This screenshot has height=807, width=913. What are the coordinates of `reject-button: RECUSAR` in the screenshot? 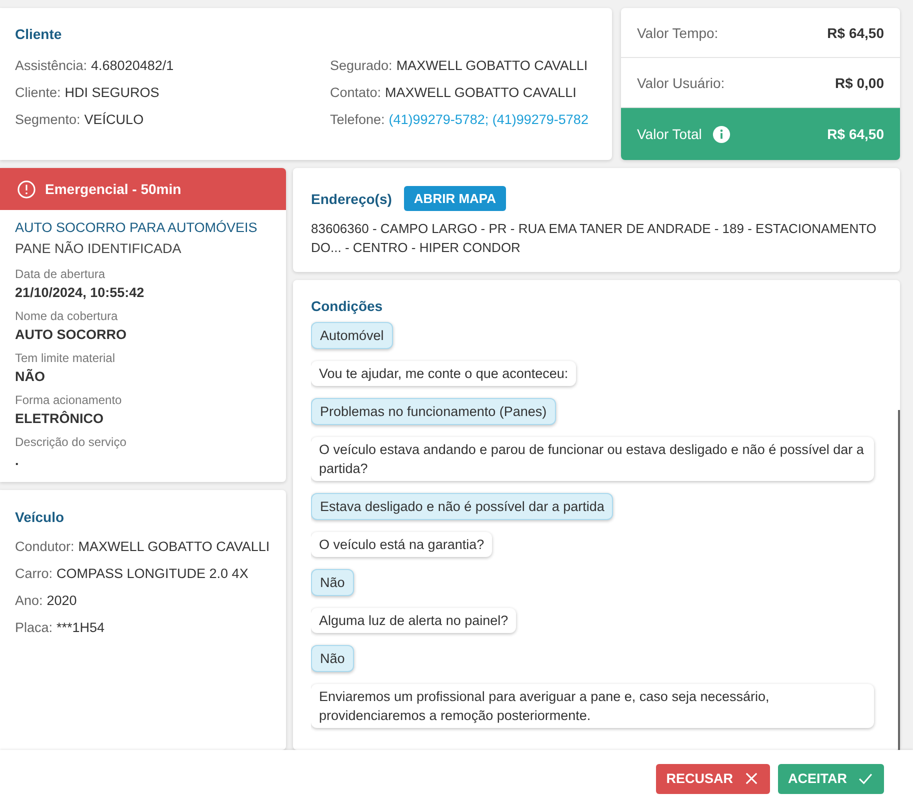 It's located at (713, 779).